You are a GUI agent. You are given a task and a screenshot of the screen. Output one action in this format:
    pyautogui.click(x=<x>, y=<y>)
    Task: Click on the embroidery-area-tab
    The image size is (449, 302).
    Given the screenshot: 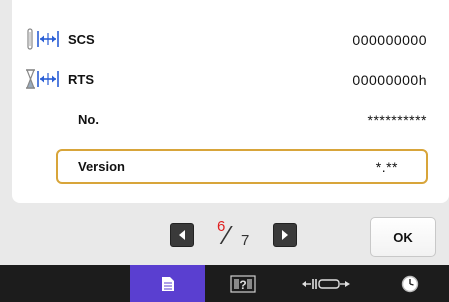 What is the action you would take?
    pyautogui.click(x=326, y=283)
    